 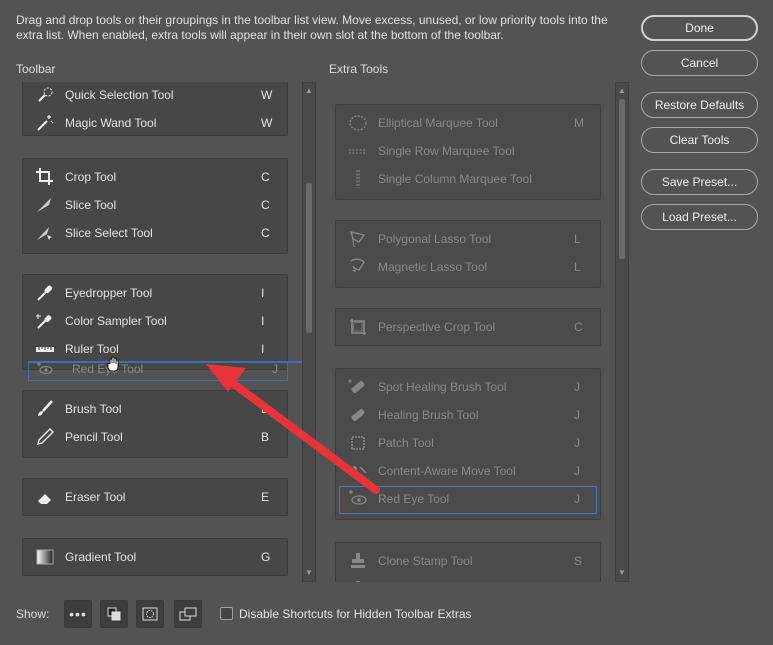 I want to click on done-button: Done, so click(x=699, y=28).